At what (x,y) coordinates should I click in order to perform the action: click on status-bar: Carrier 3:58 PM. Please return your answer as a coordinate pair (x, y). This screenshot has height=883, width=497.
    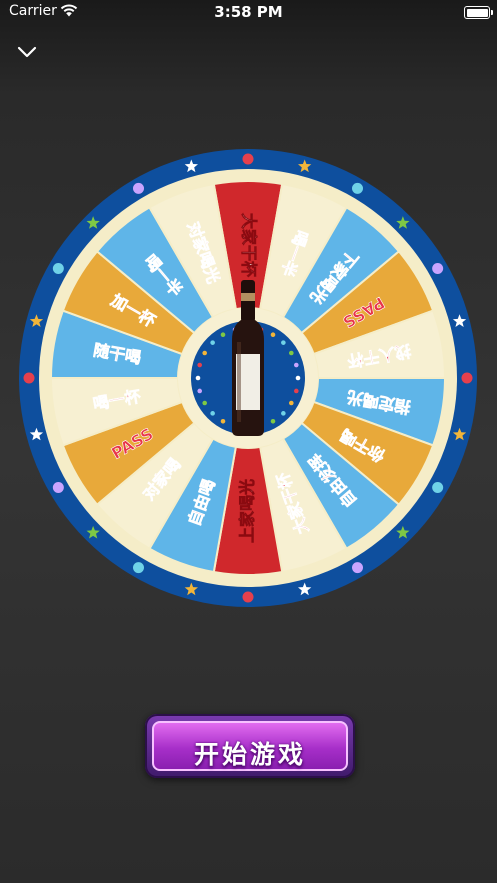
    Looking at the image, I should click on (248, 12).